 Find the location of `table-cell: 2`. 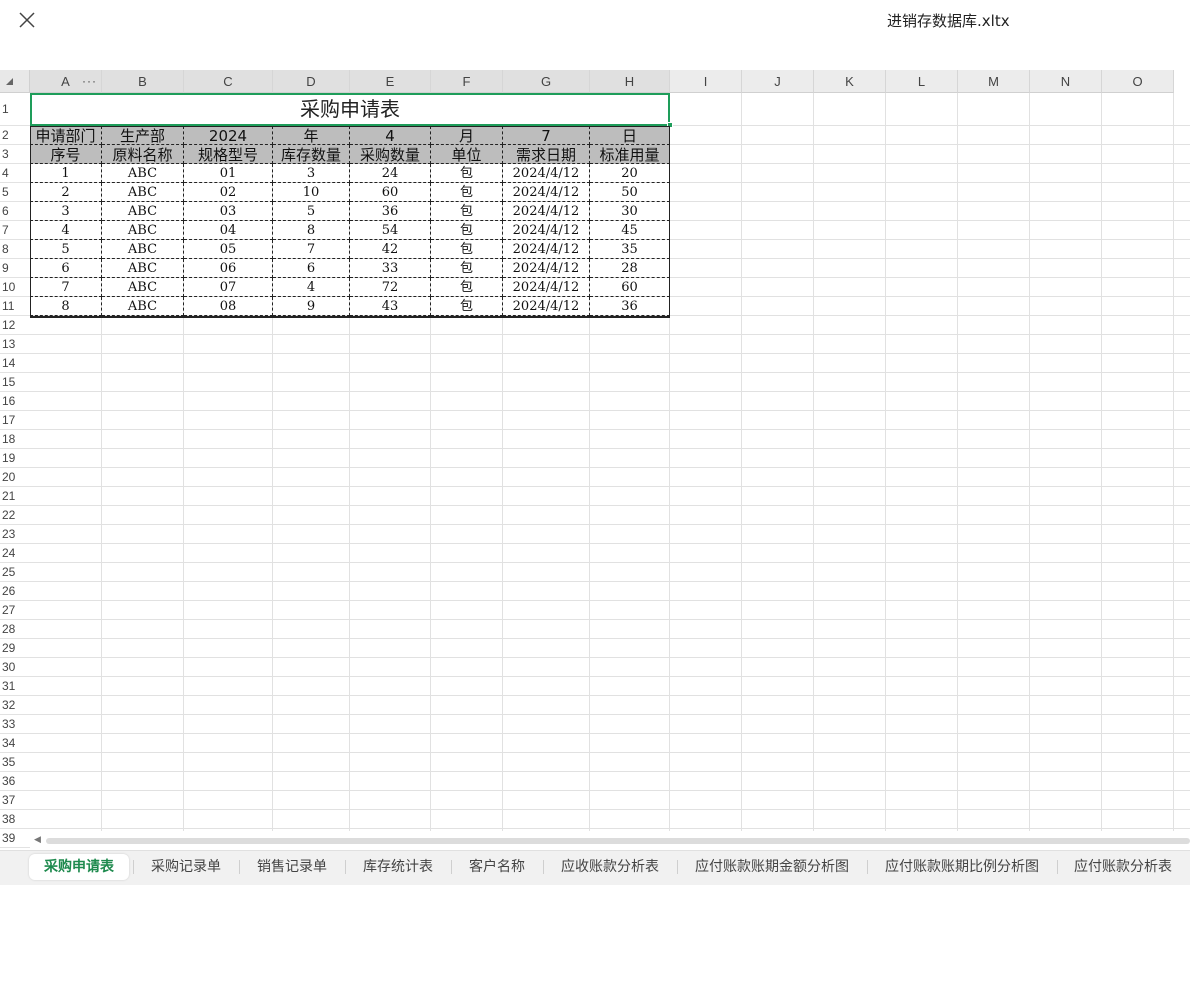

table-cell: 2 is located at coordinates (66, 192).